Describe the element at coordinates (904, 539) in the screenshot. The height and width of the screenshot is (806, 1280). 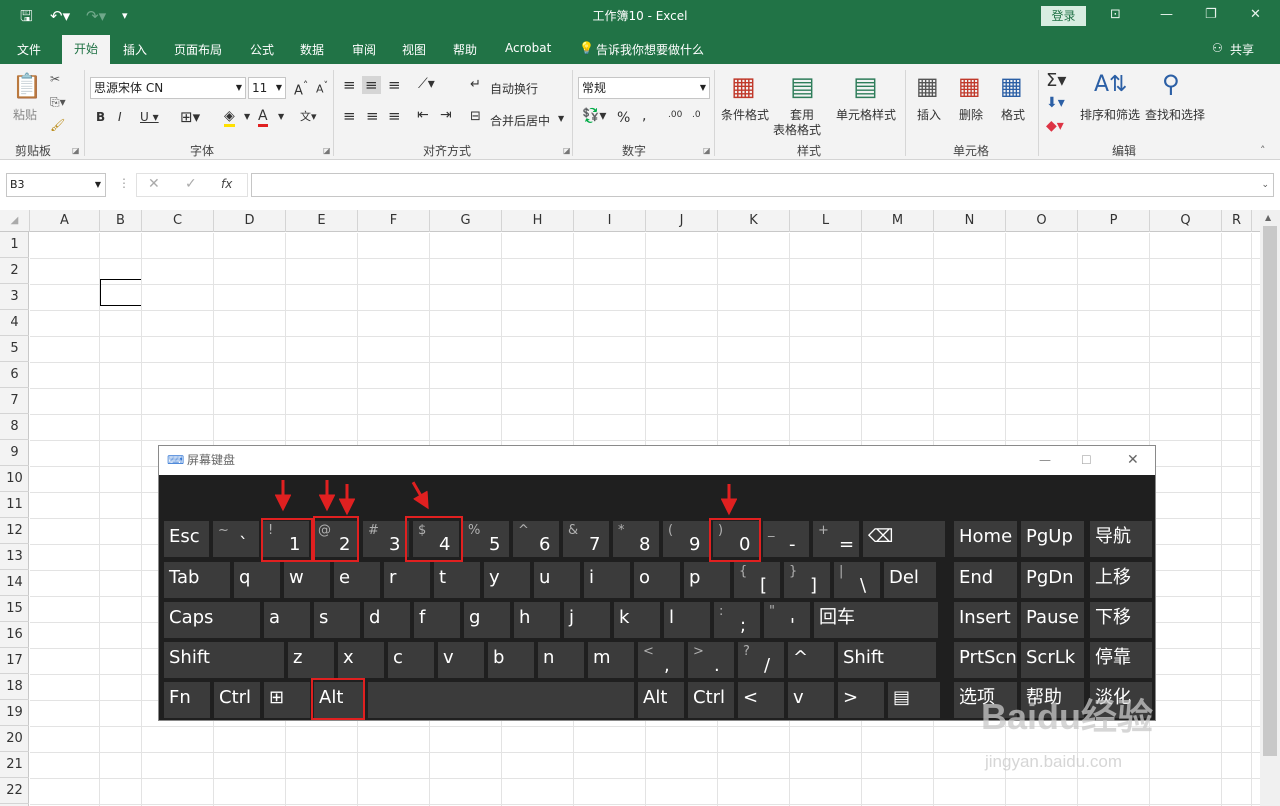
I see `key-⌫: ⌫` at that location.